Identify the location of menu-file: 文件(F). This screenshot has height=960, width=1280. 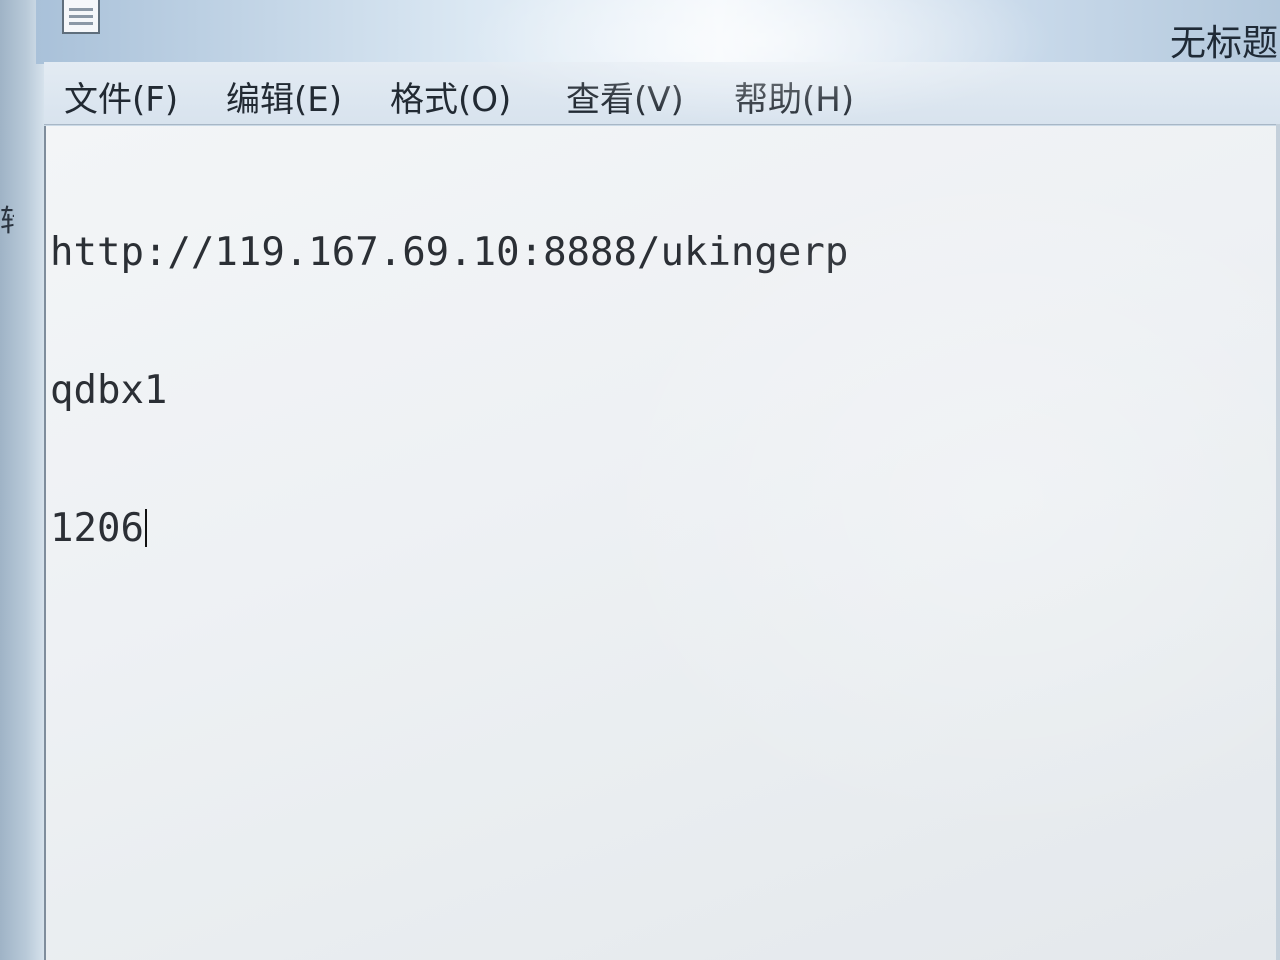
(121, 96).